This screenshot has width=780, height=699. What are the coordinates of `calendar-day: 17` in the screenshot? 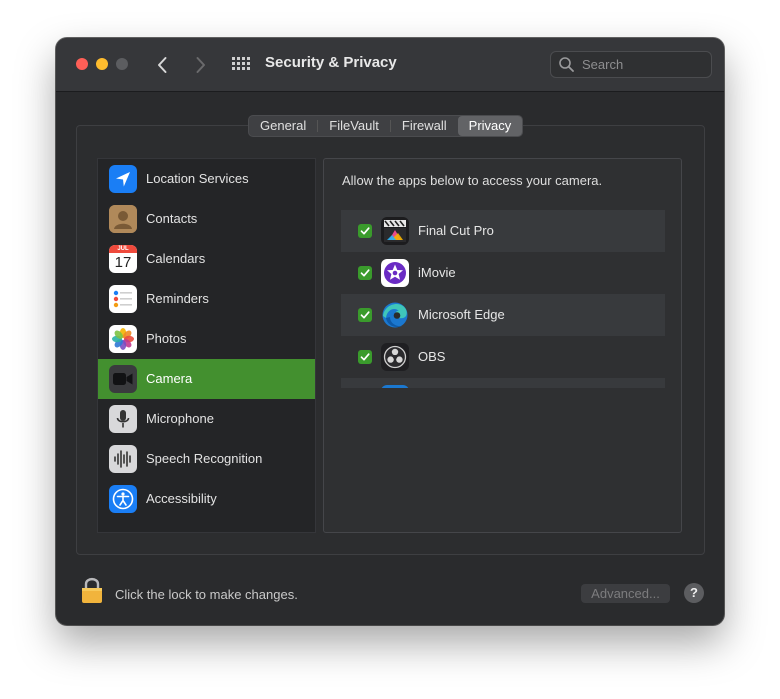 It's located at (123, 262).